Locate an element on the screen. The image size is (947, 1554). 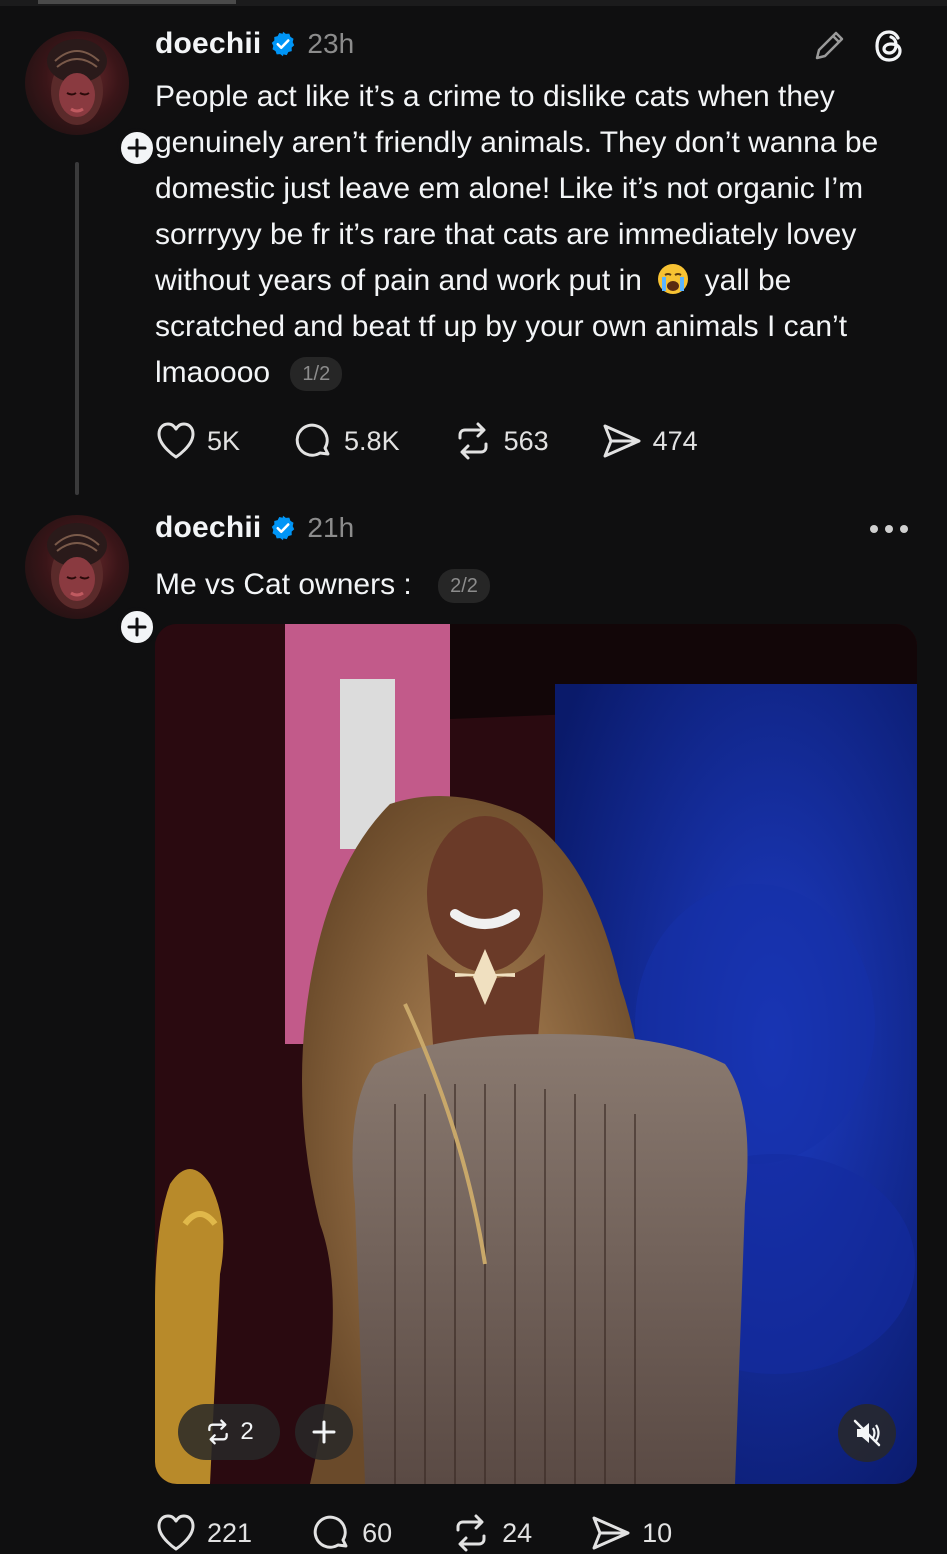
share-count: 474 is located at coordinates (675, 440).